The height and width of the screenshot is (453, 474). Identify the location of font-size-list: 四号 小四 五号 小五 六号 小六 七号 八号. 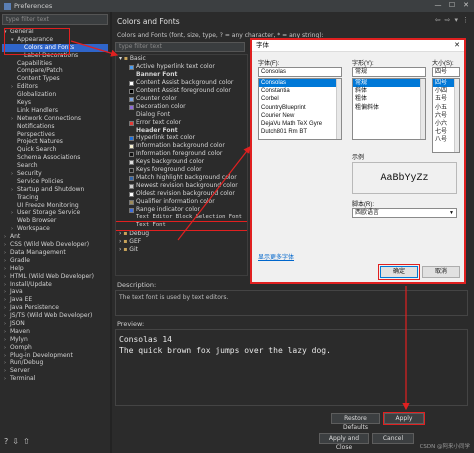
(446, 115).